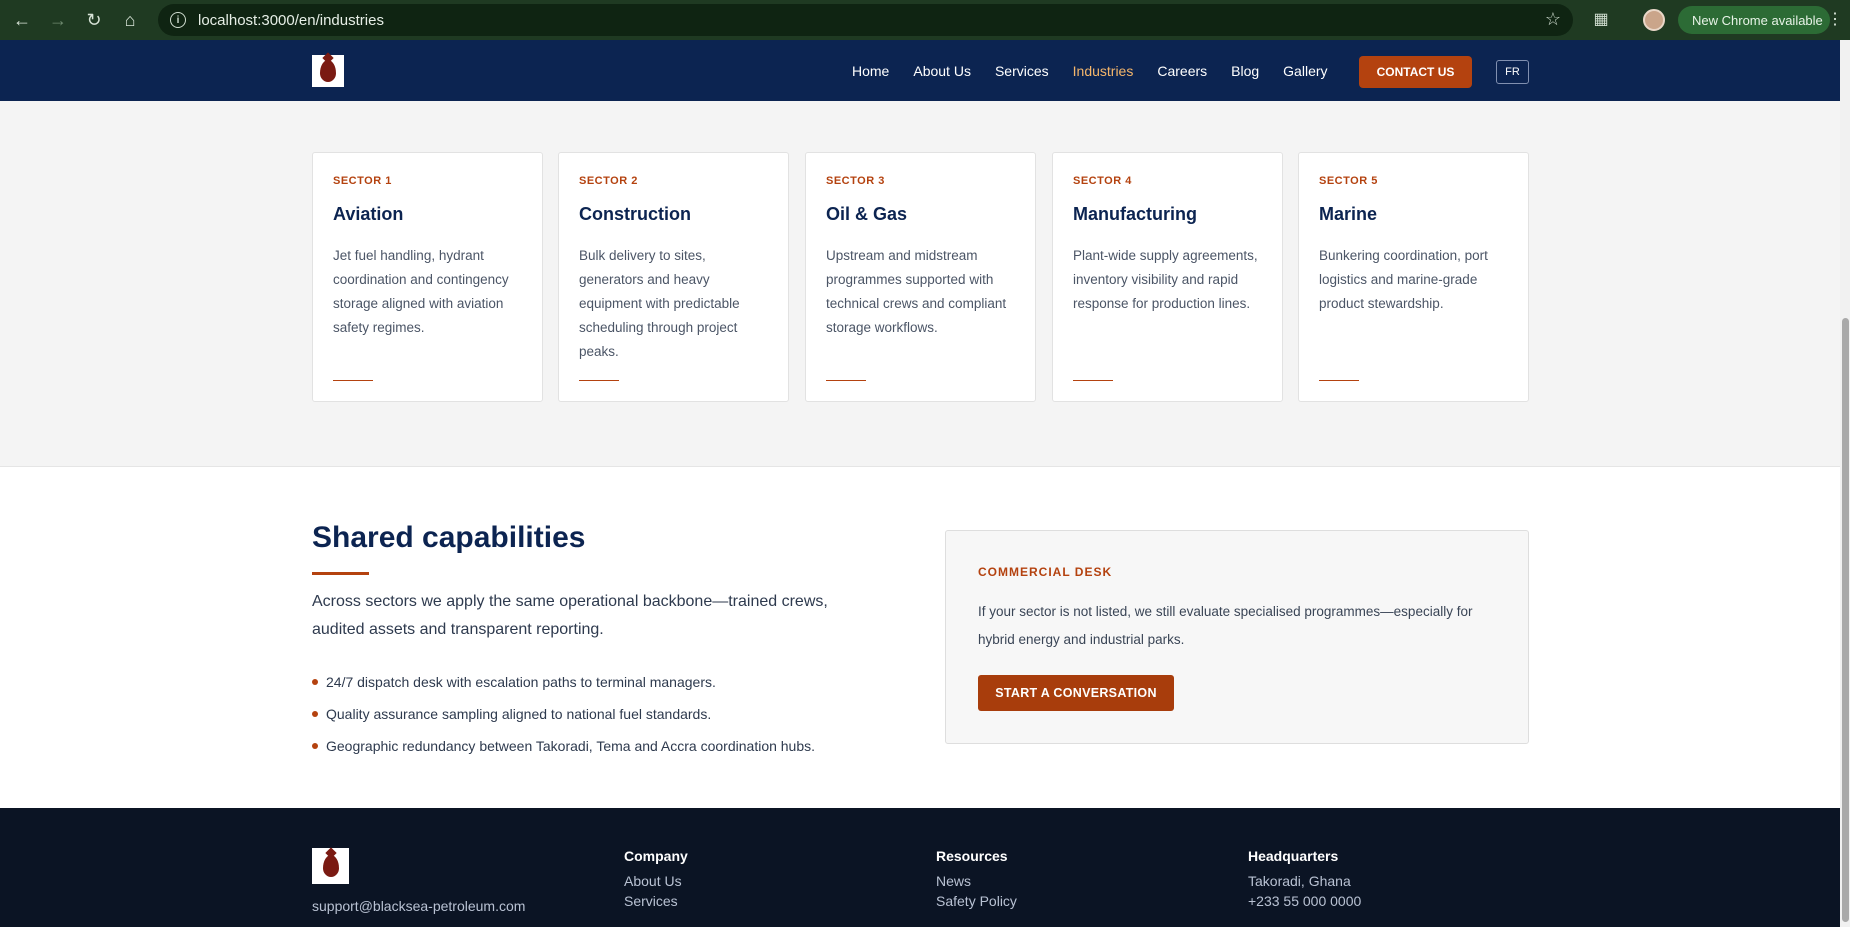  What do you see at coordinates (1845, 620) in the screenshot?
I see `page-scrollbar-thumb` at bounding box center [1845, 620].